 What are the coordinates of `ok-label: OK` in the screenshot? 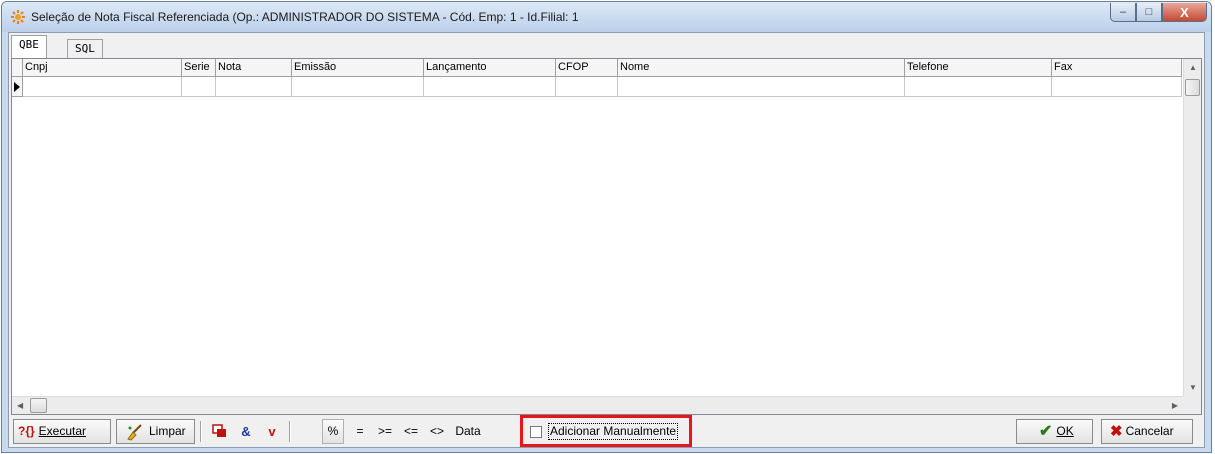 It's located at (1065, 431).